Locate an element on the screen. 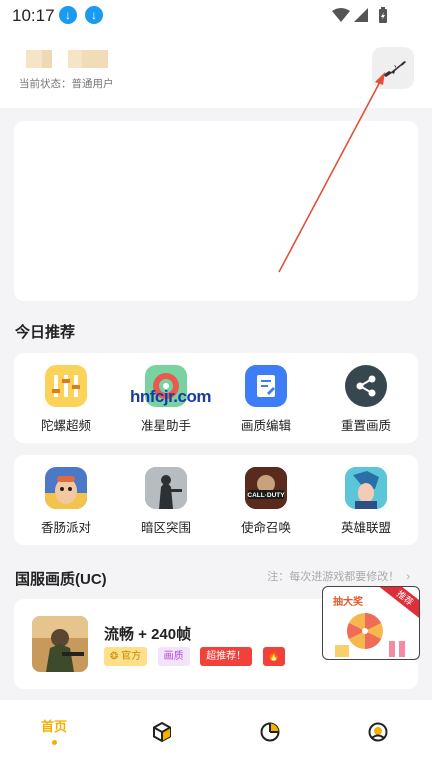 This screenshot has width=432, height=768. nav-home: 首页 is located at coordinates (54, 730).